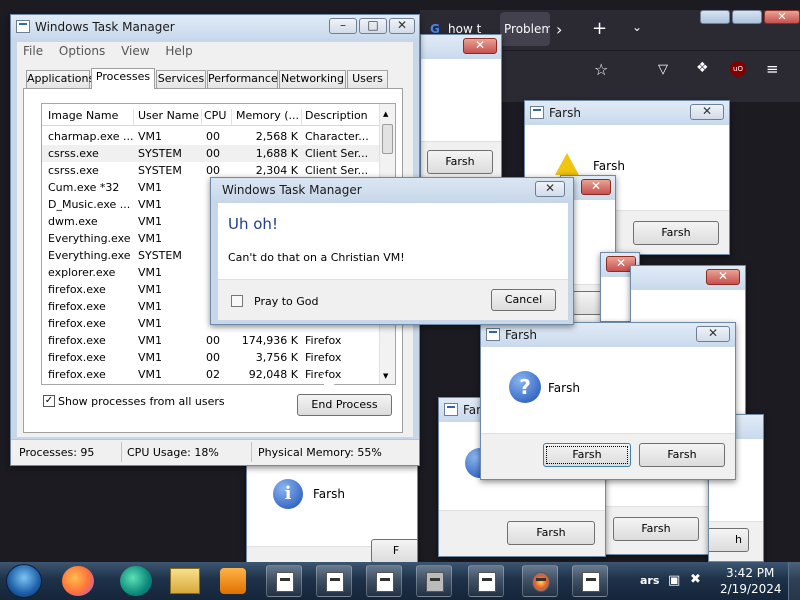 The width and height of the screenshot is (800, 600). Describe the element at coordinates (373, 26) in the screenshot. I see `maximize-button: □` at that location.